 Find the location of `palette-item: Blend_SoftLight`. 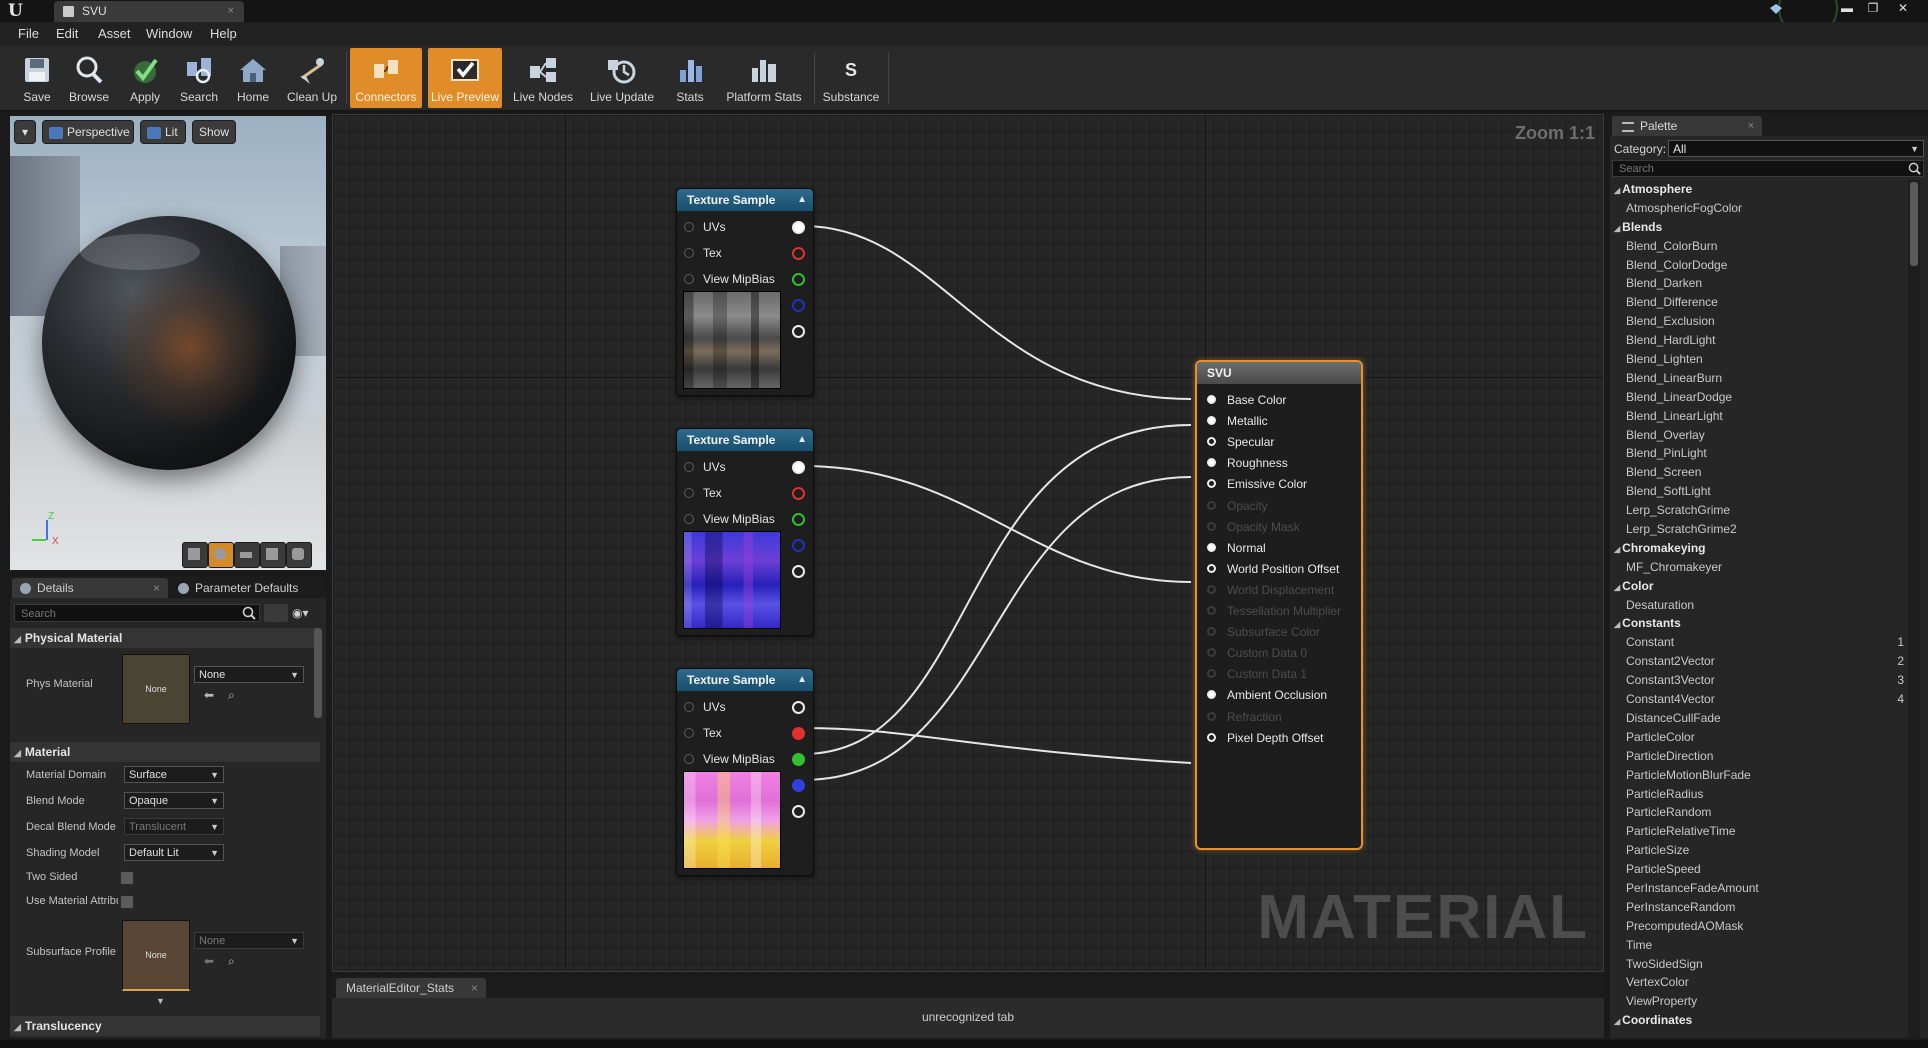

palette-item: Blend_SoftLight is located at coordinates (1758, 491).